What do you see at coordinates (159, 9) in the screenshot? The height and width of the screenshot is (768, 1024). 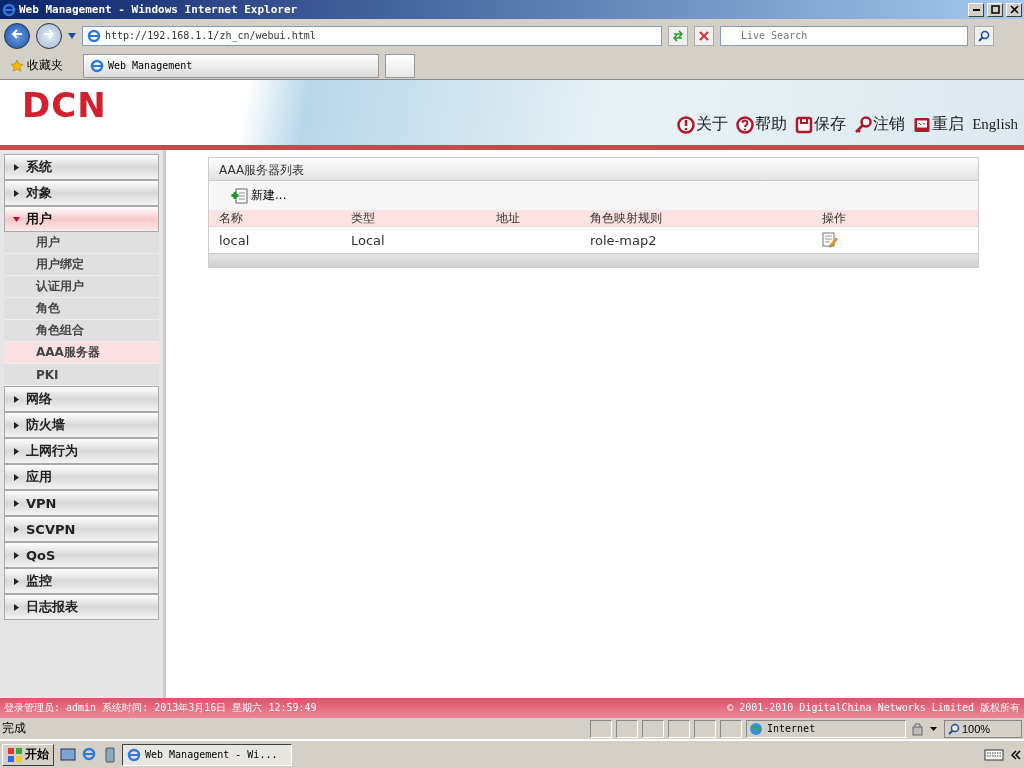 I see `window-title: Web Management - Windows Internet Explorer` at bounding box center [159, 9].